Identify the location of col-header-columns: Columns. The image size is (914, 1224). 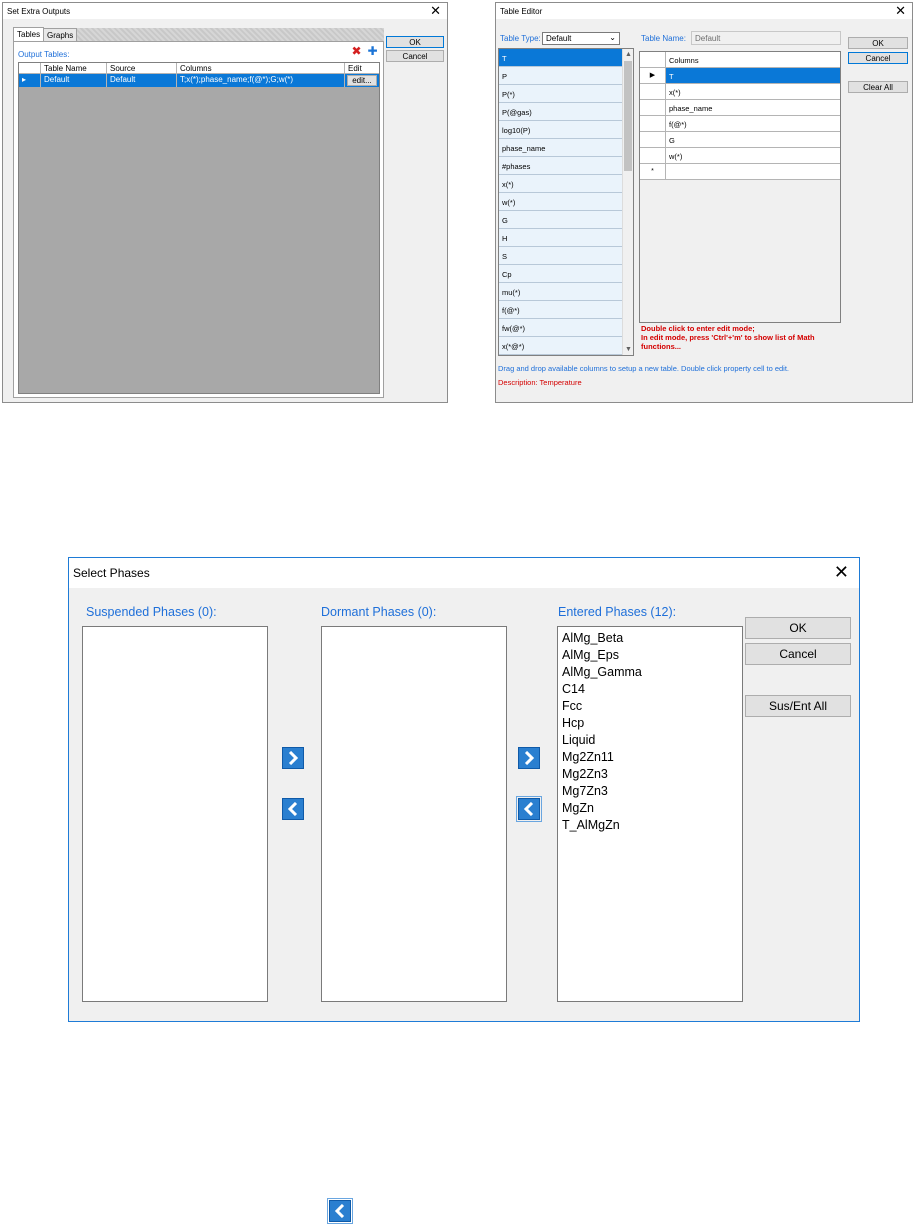
(261, 68).